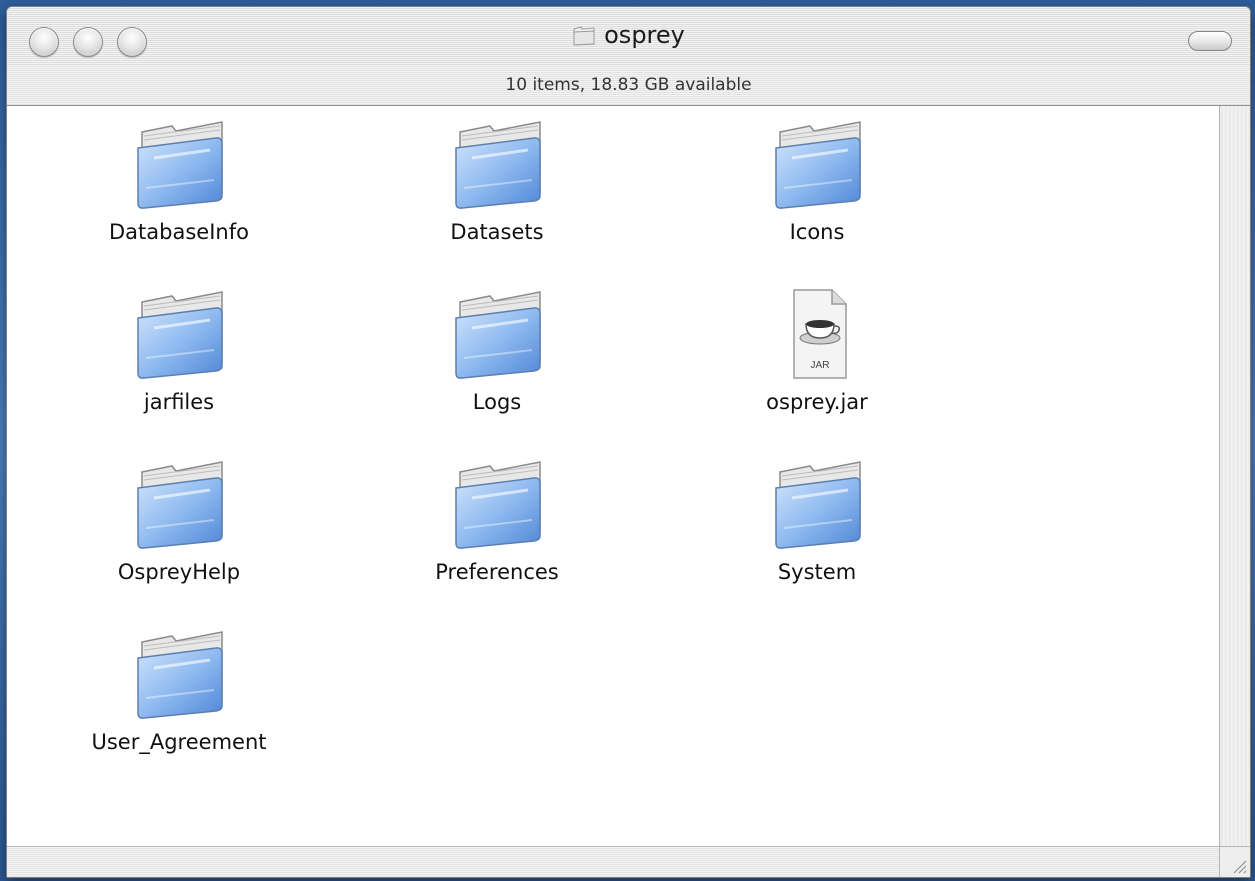 This screenshot has height=881, width=1255. I want to click on window-title-container: osprey, so click(628, 36).